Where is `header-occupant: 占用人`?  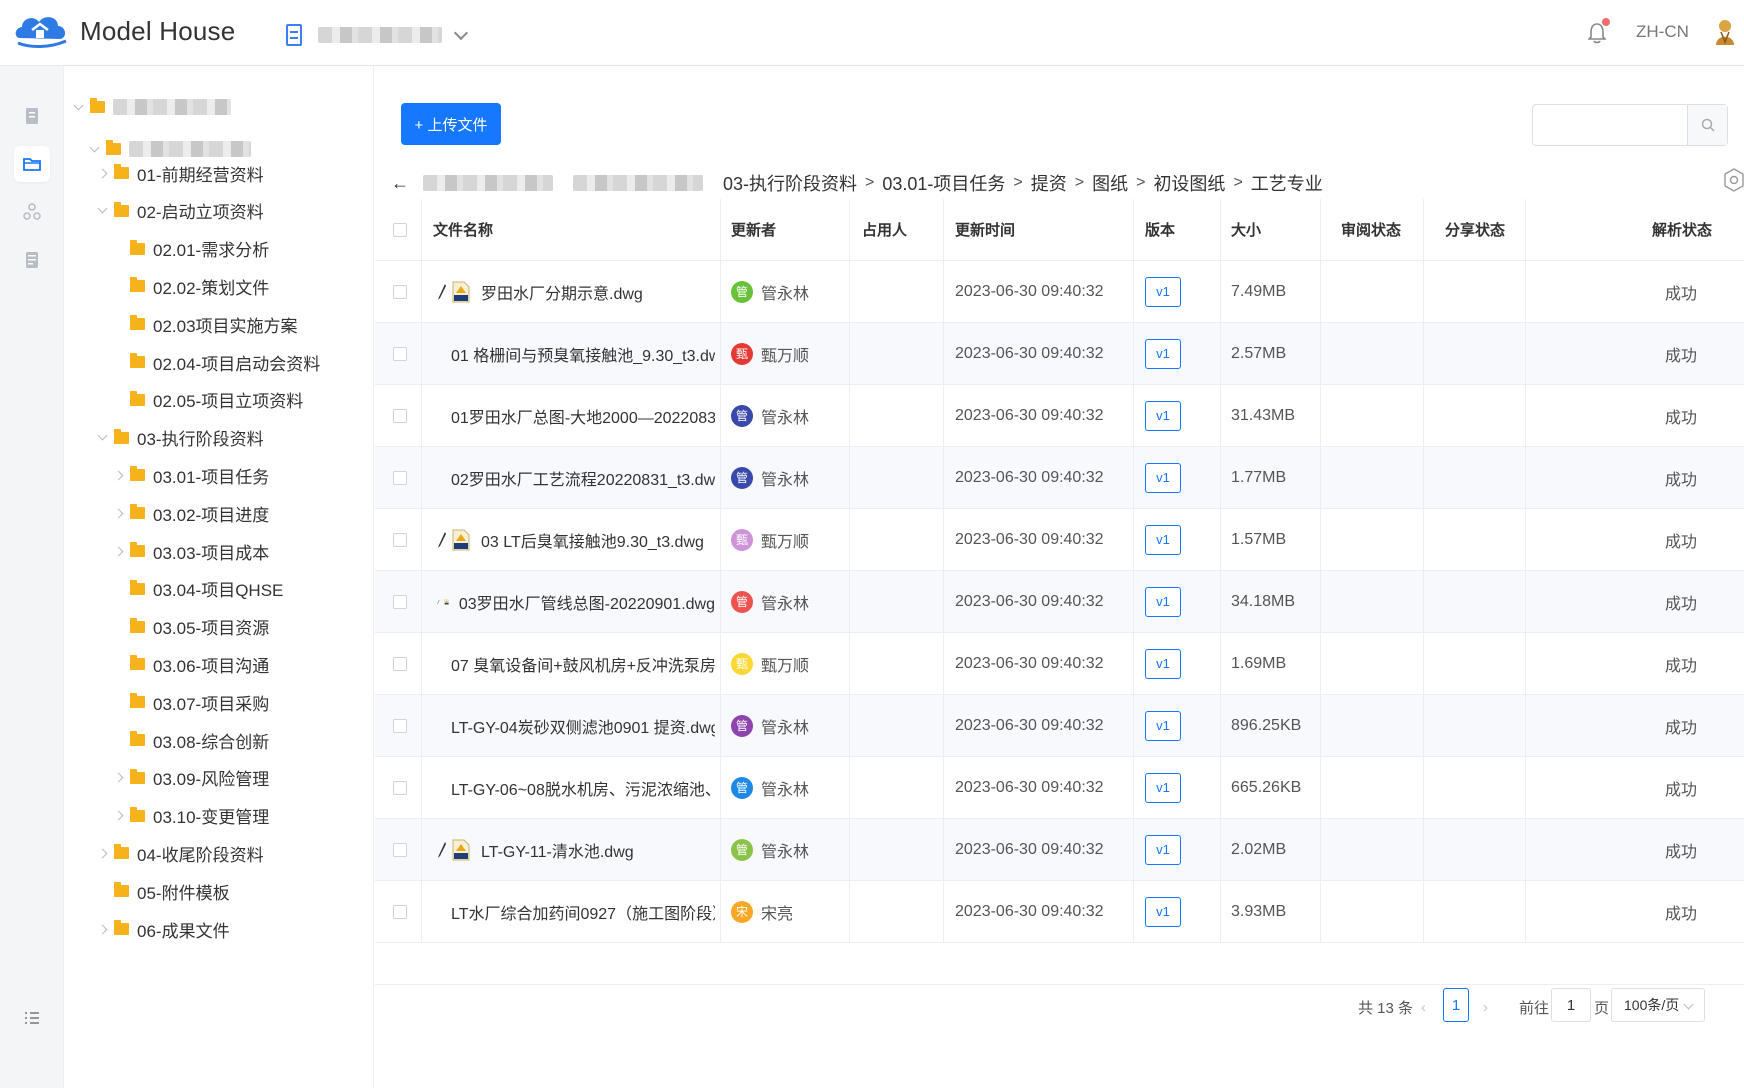 header-occupant: 占用人 is located at coordinates (884, 229).